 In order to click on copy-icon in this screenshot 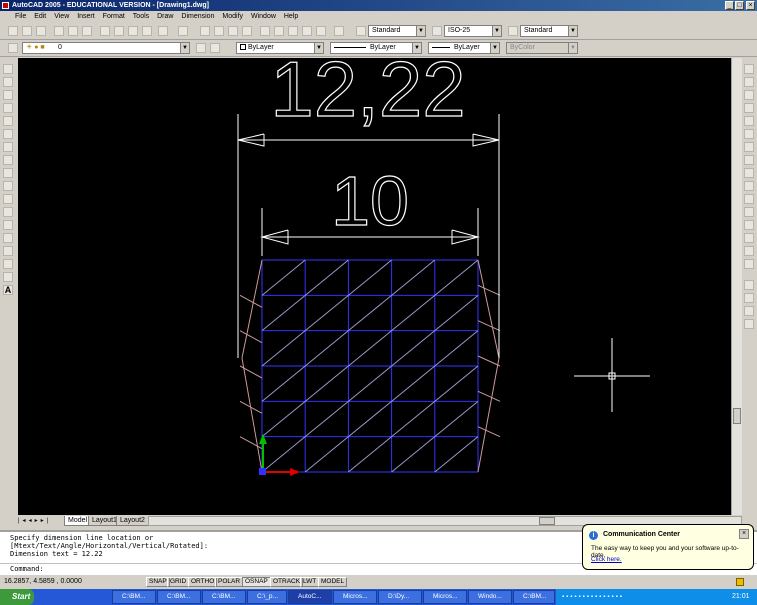, I will do `click(119, 31)`.